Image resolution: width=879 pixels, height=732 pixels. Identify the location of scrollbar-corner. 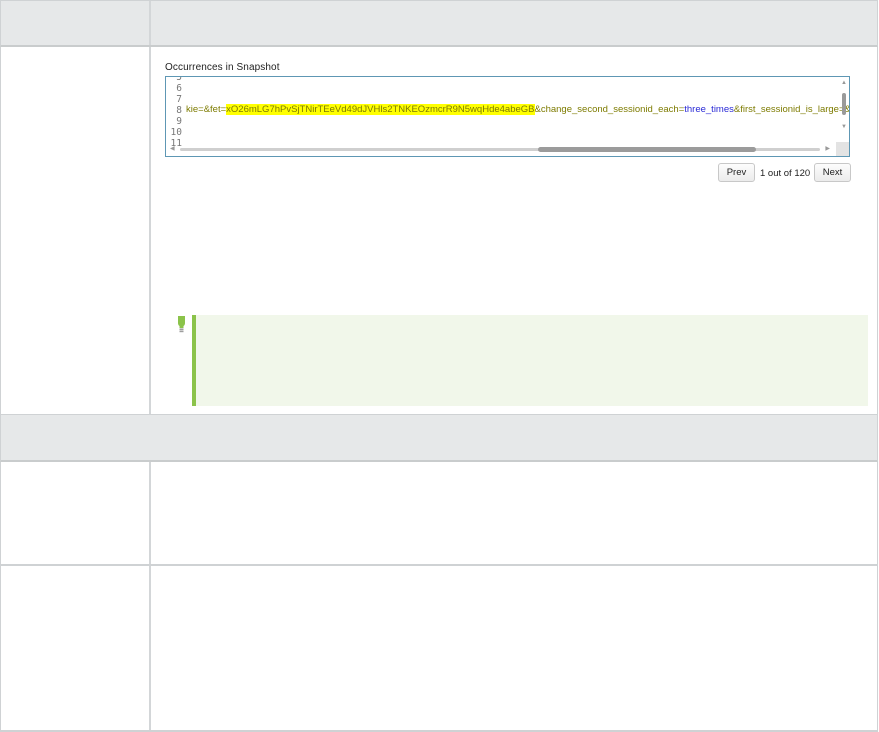
(842, 149).